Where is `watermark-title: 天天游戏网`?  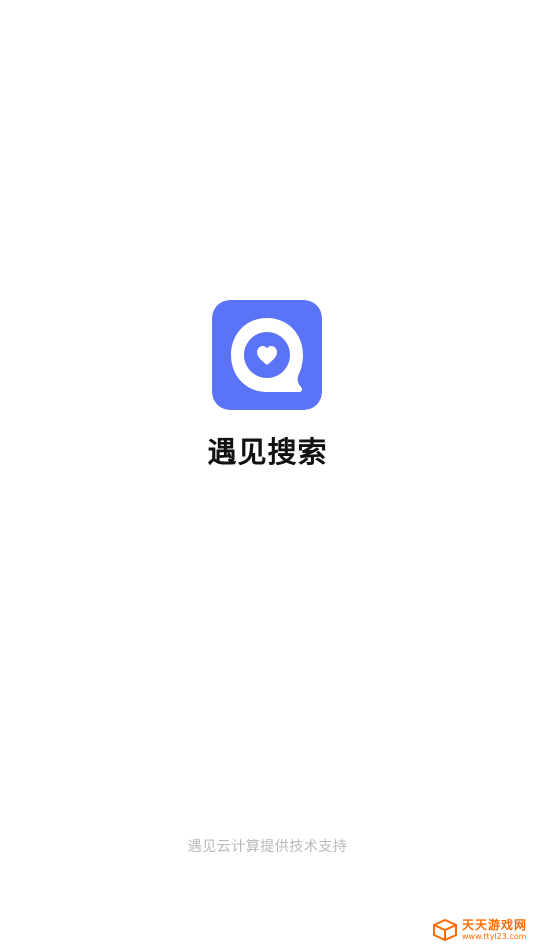
watermark-title: 天天游戏网 is located at coordinates (494, 925).